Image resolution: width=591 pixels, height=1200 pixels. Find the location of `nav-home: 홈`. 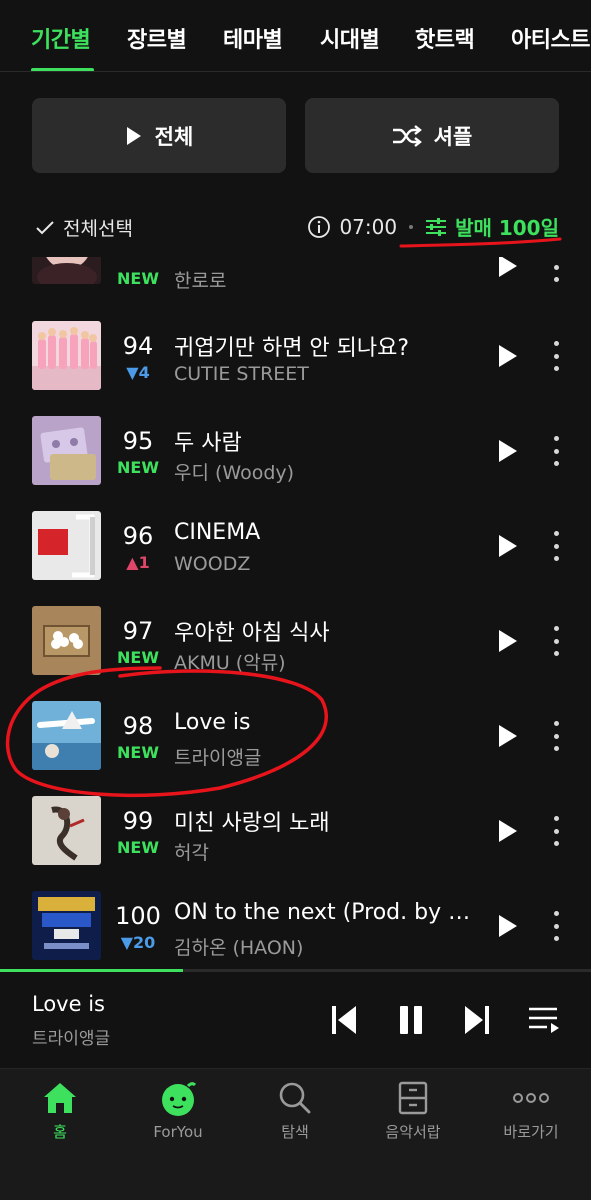

nav-home: 홈 is located at coordinates (60, 1111).